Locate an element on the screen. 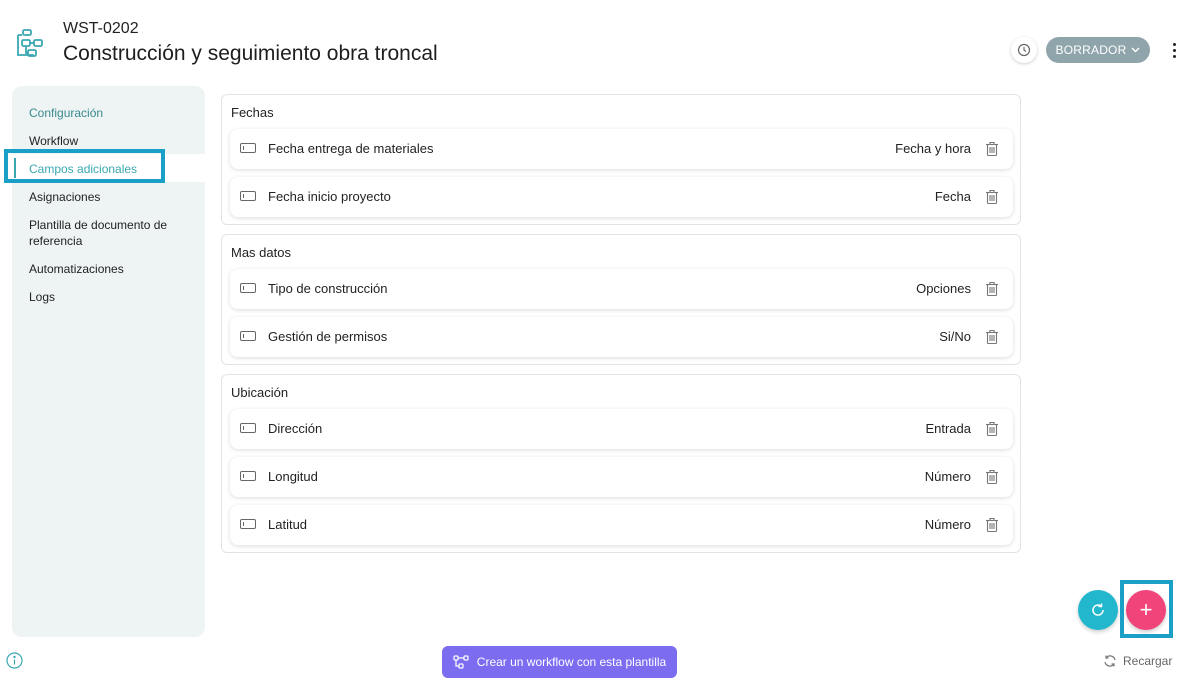 The image size is (1181, 684). field-name: Fecha entrega de materiales is located at coordinates (351, 148).